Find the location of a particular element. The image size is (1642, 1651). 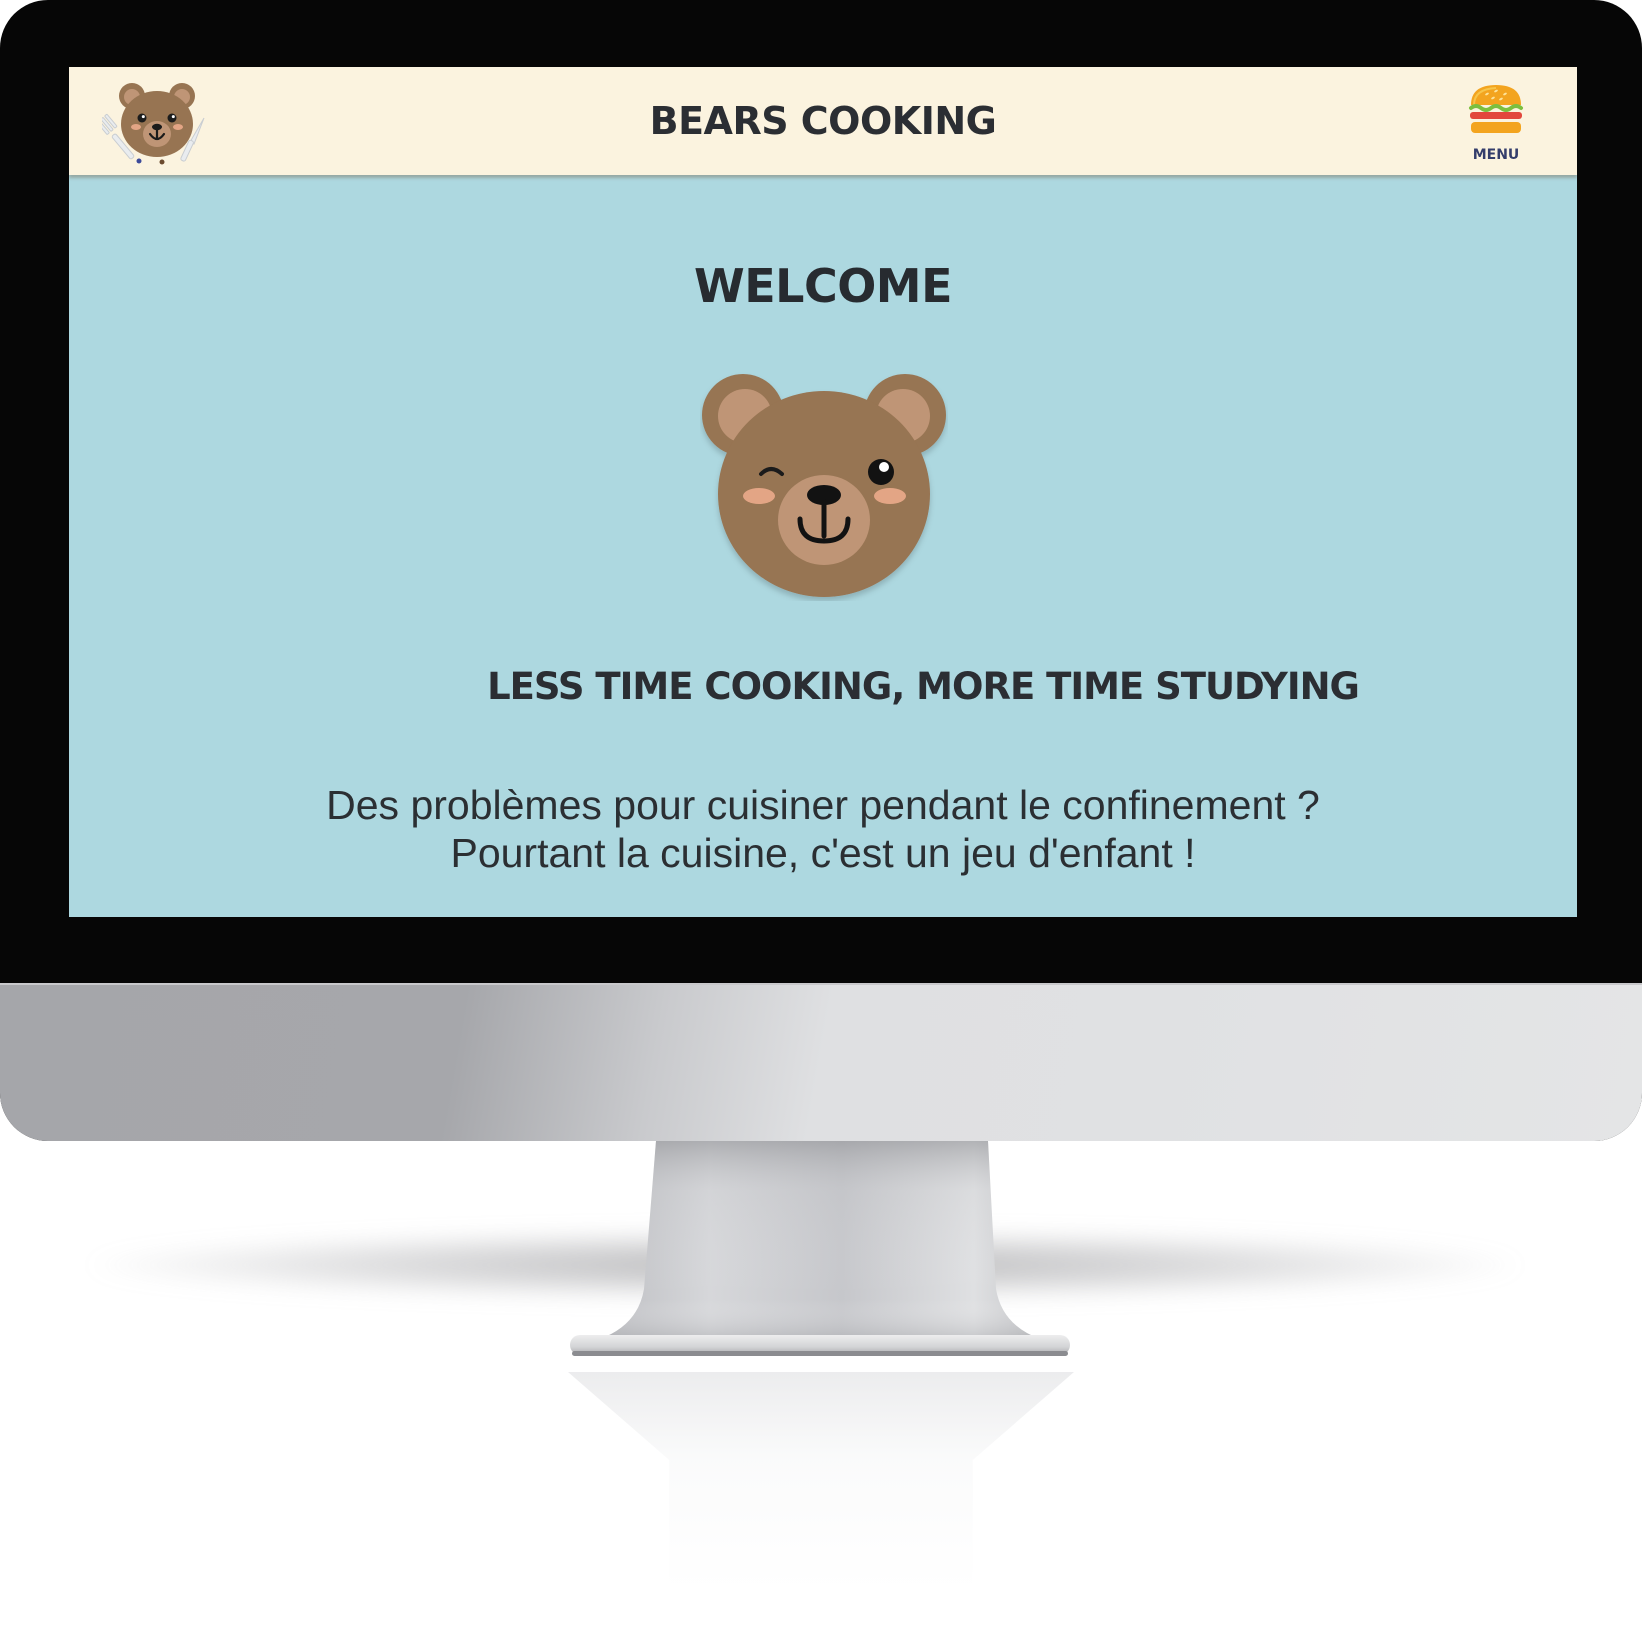

welcome-heading: WELCOME is located at coordinates (823, 286).